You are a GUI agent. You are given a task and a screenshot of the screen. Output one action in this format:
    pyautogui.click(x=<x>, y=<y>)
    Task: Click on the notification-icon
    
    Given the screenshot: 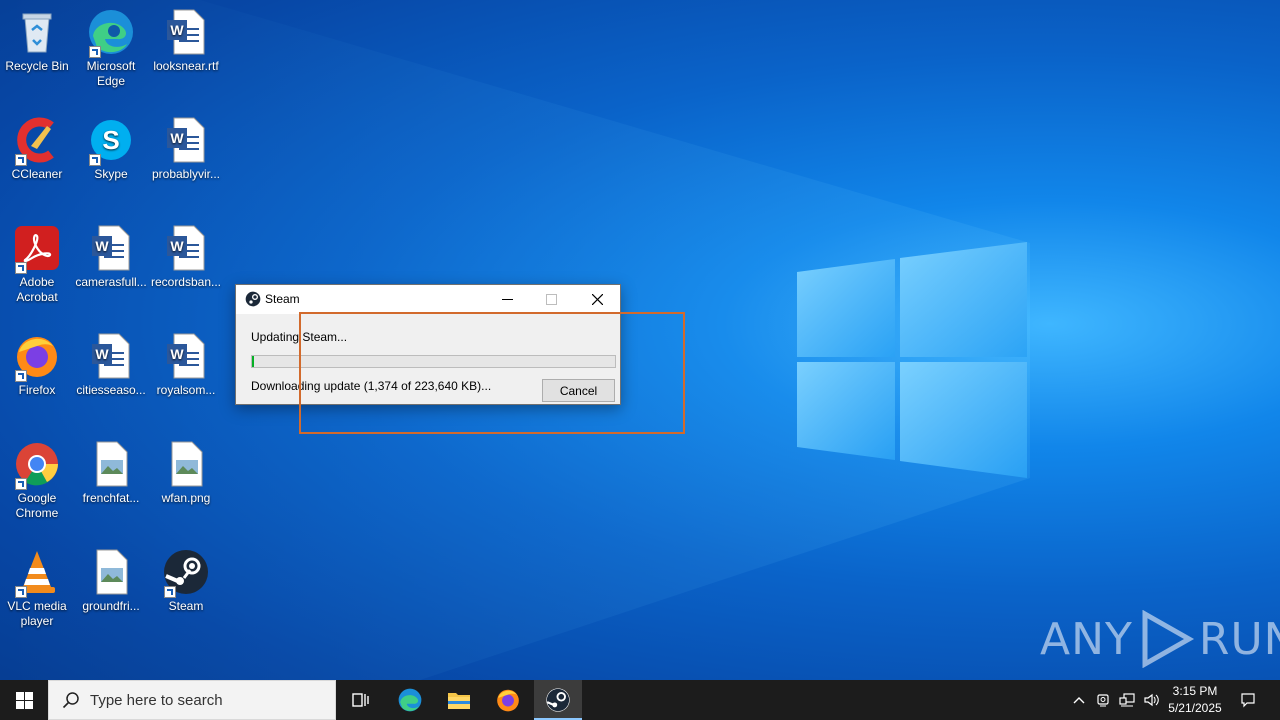 What is the action you would take?
    pyautogui.click(x=1248, y=700)
    